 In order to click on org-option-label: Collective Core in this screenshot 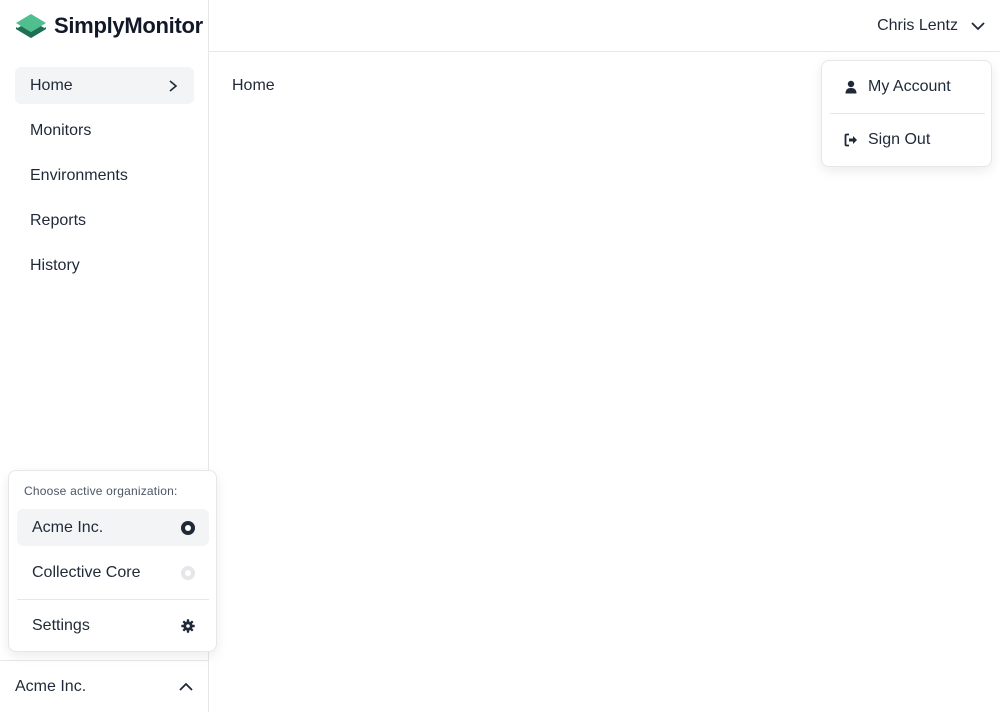, I will do `click(86, 572)`.